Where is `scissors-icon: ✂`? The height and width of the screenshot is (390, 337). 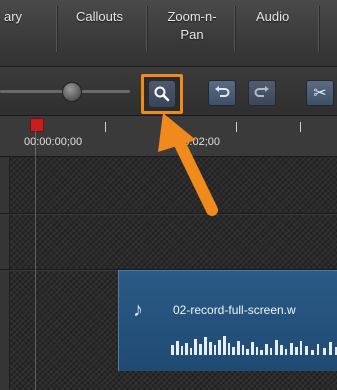
scissors-icon: ✂ is located at coordinates (320, 93).